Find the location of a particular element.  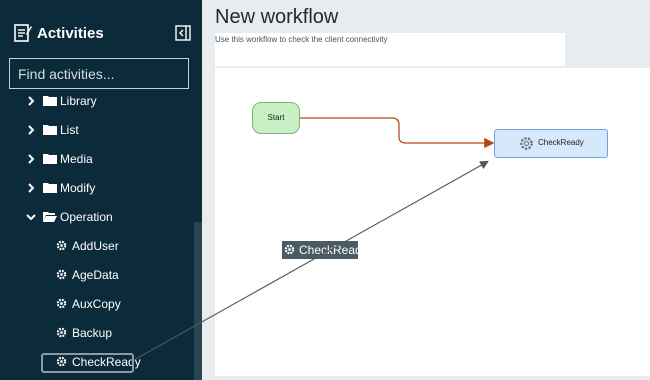

start-node-label: Start is located at coordinates (276, 117).